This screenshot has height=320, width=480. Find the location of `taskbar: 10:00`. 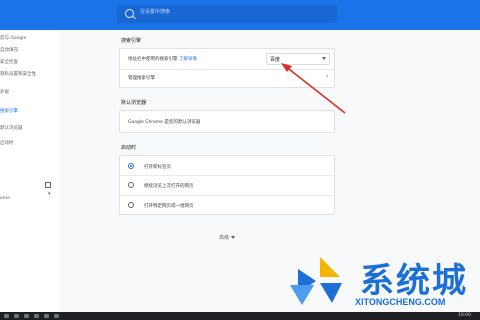

taskbar: 10:00 is located at coordinates (240, 316).